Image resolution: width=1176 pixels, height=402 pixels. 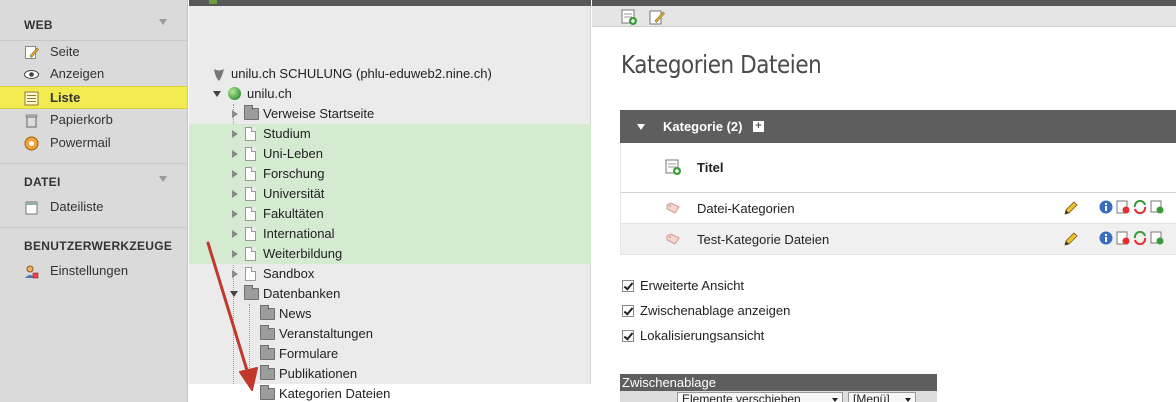 I want to click on tree-node: Verweise Startseite, so click(x=390, y=114).